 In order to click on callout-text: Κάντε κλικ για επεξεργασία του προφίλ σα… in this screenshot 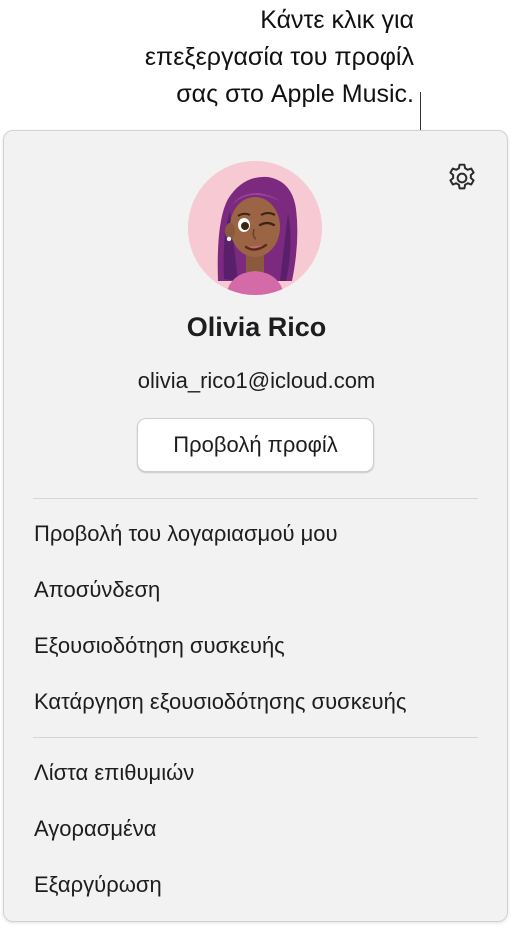, I will do `click(279, 57)`.